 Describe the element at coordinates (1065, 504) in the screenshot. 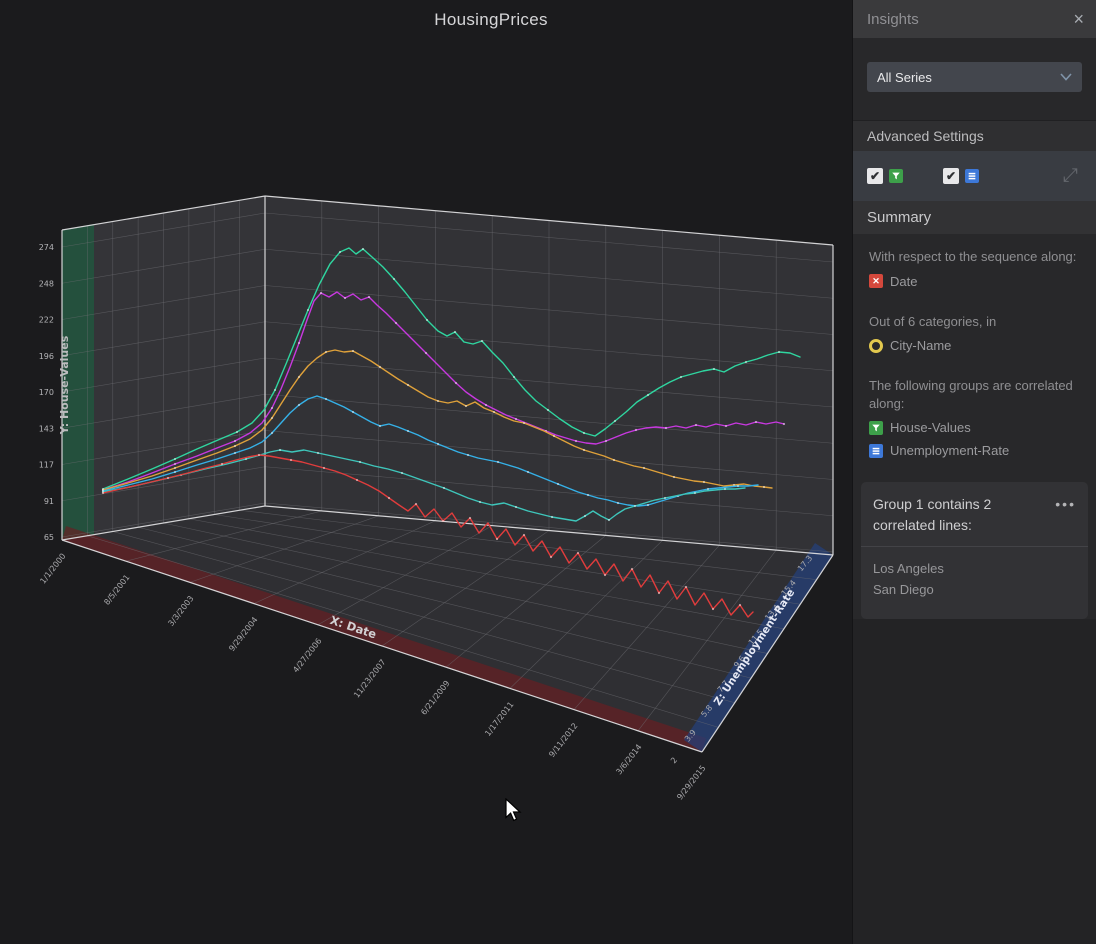

I see `more-menu-button: •••` at that location.